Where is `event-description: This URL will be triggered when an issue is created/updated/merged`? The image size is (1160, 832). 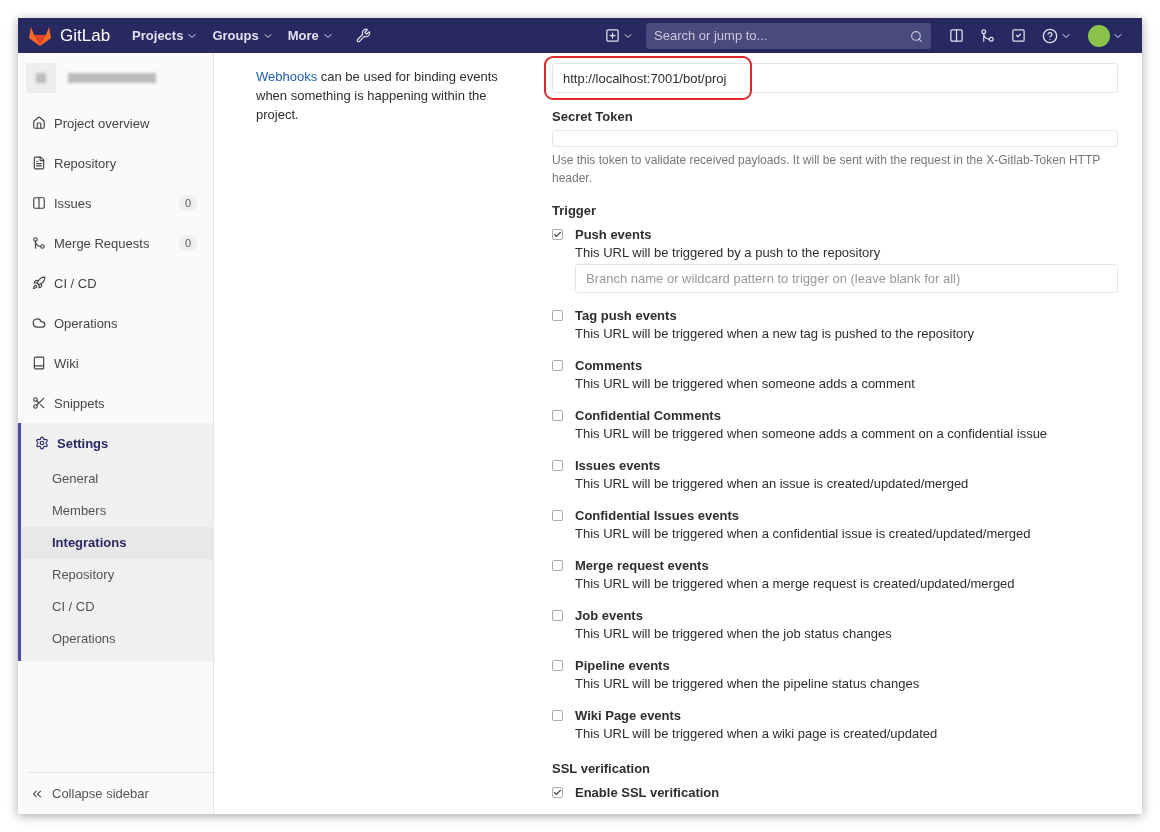 event-description: This URL will be triggered when an issue is created/updated/merged is located at coordinates (772, 484).